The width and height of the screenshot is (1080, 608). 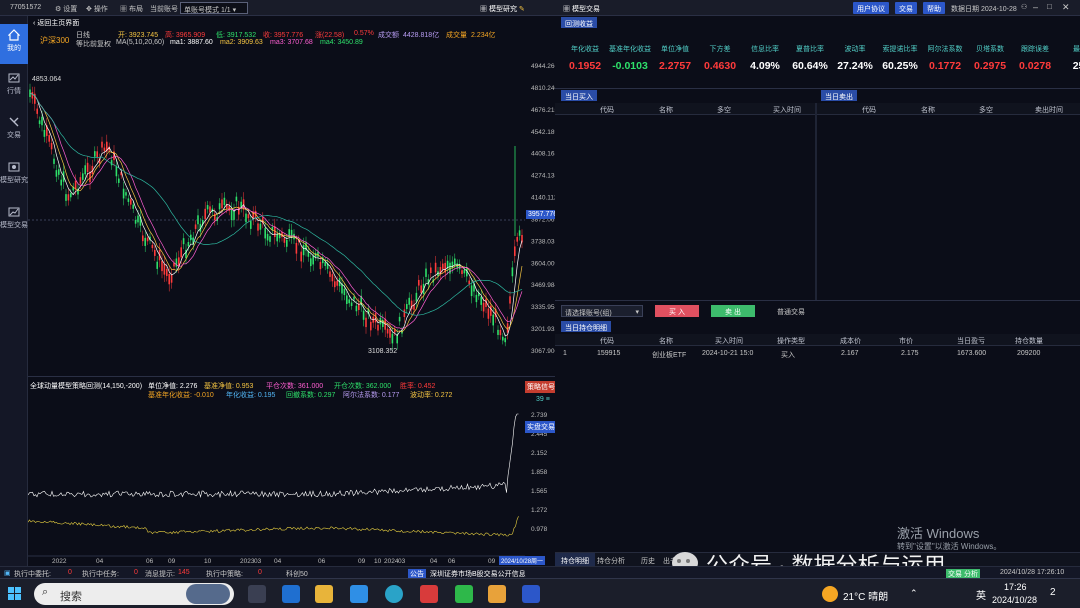 I want to click on sell-col-code: 代码, so click(x=869, y=110).